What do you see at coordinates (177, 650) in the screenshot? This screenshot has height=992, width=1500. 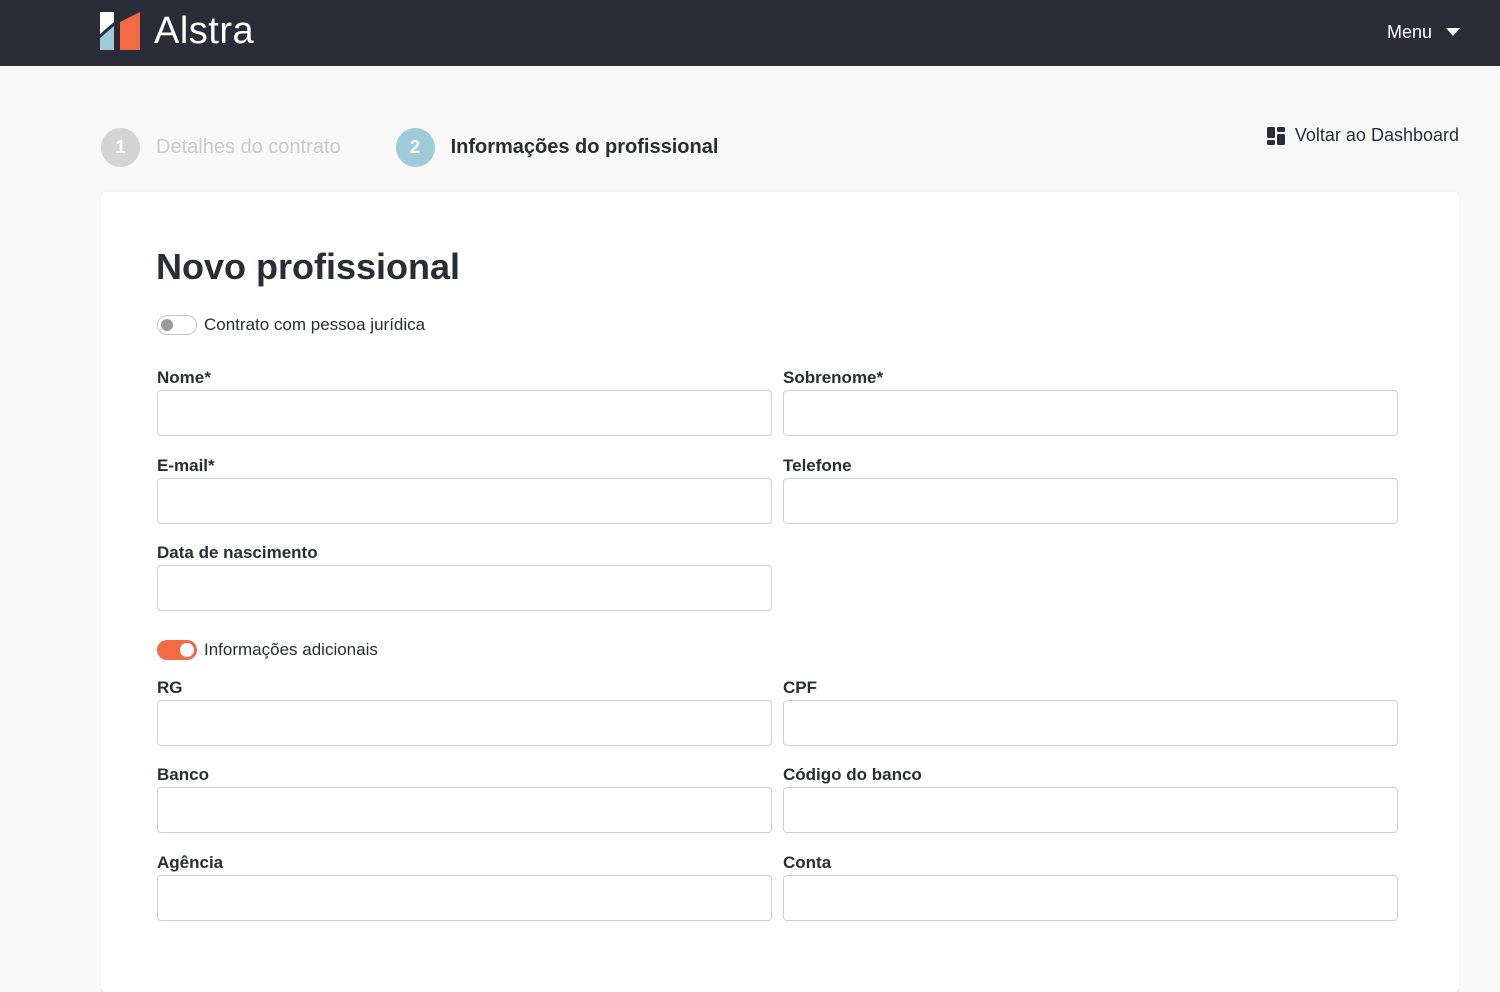 I see `extra-info-toggle` at bounding box center [177, 650].